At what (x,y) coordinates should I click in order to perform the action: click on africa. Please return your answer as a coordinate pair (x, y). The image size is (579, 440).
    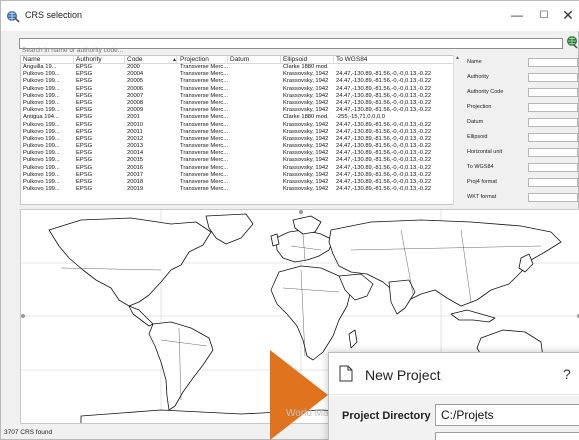
    Looking at the image, I should click on (311, 313).